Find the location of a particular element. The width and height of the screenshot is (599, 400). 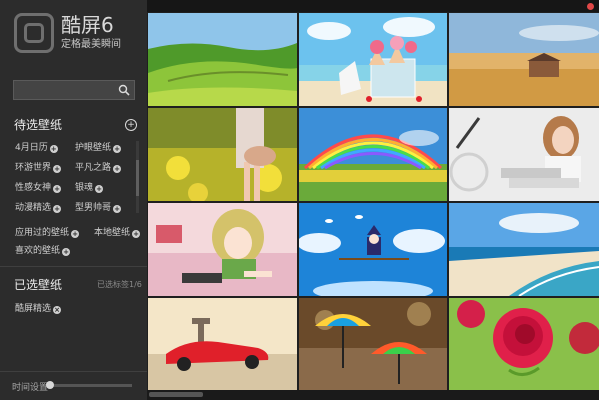

search-input is located at coordinates (68, 90).